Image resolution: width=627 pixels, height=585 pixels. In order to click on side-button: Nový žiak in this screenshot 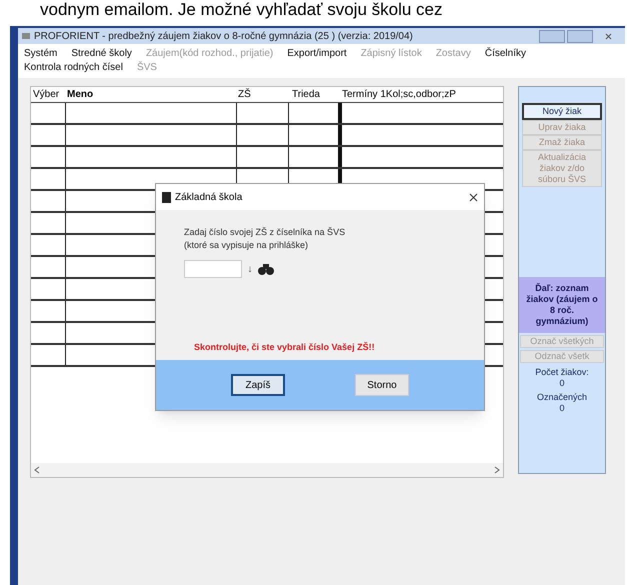, I will do `click(562, 111)`.